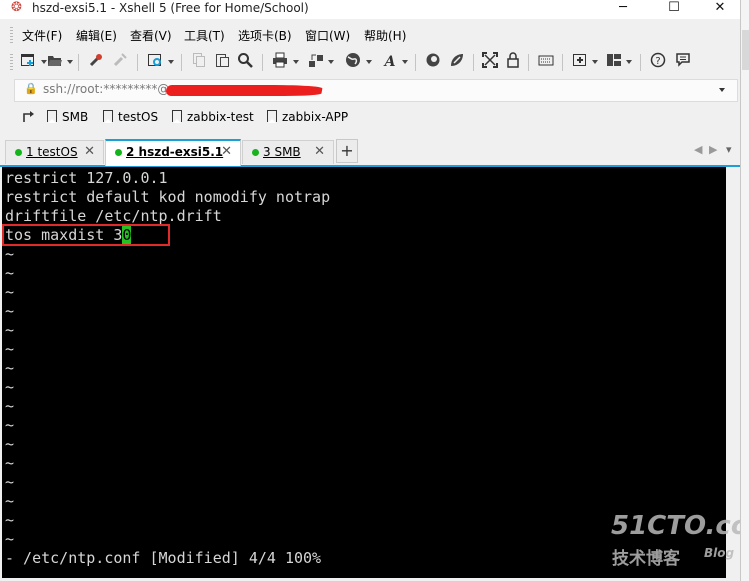 The width and height of the screenshot is (749, 581). I want to click on tab-list-icon: ▾, so click(729, 149).